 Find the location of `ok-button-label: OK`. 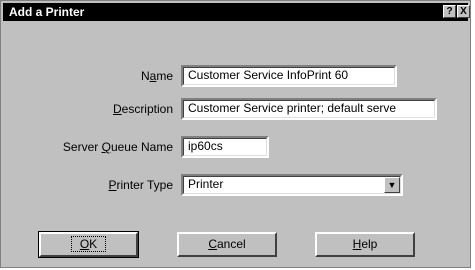

ok-button-label: OK is located at coordinates (88, 244).